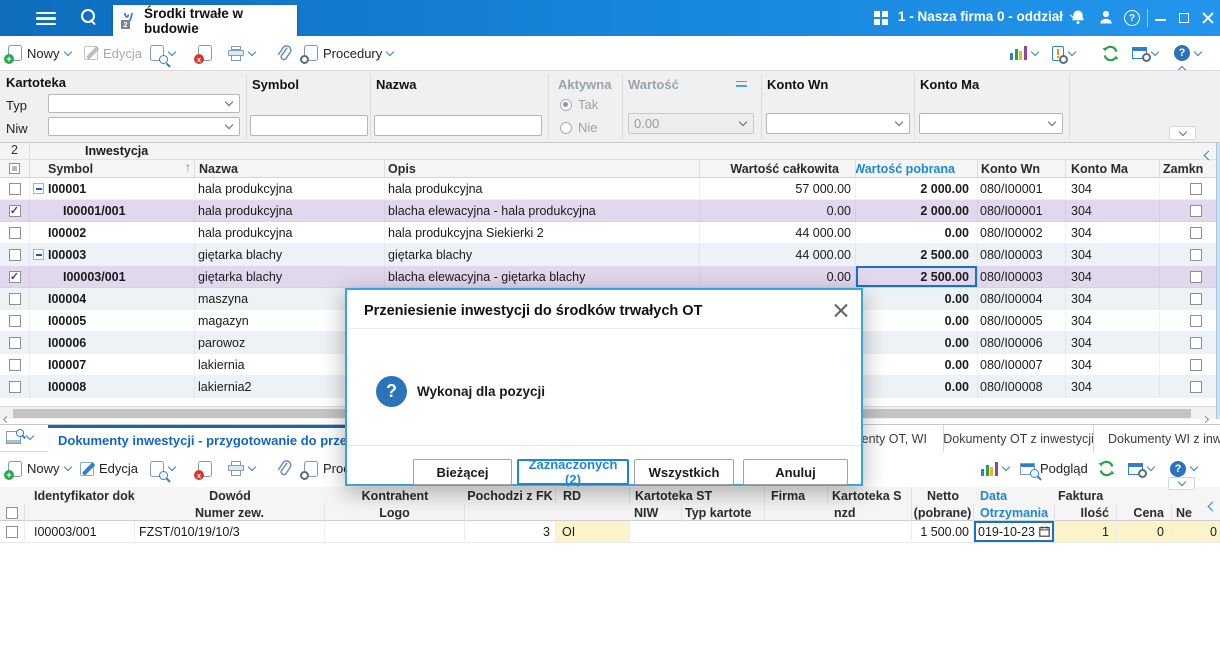  What do you see at coordinates (230, 512) in the screenshot?
I see `column-header-numer-zew: Numer zew.` at bounding box center [230, 512].